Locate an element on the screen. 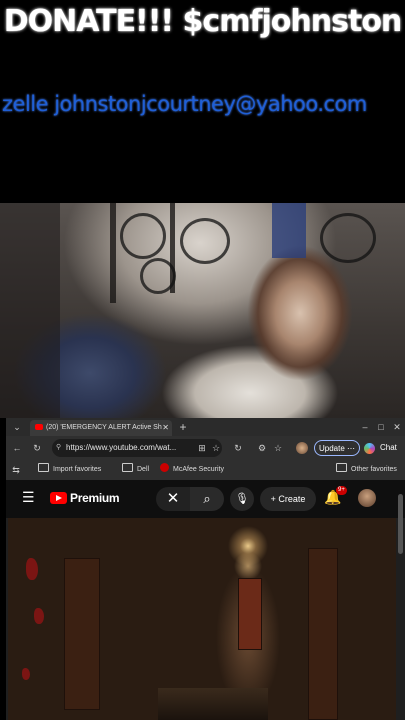 This screenshot has width=405, height=720. favorite-mcafee: McAfee Security is located at coordinates (192, 470).